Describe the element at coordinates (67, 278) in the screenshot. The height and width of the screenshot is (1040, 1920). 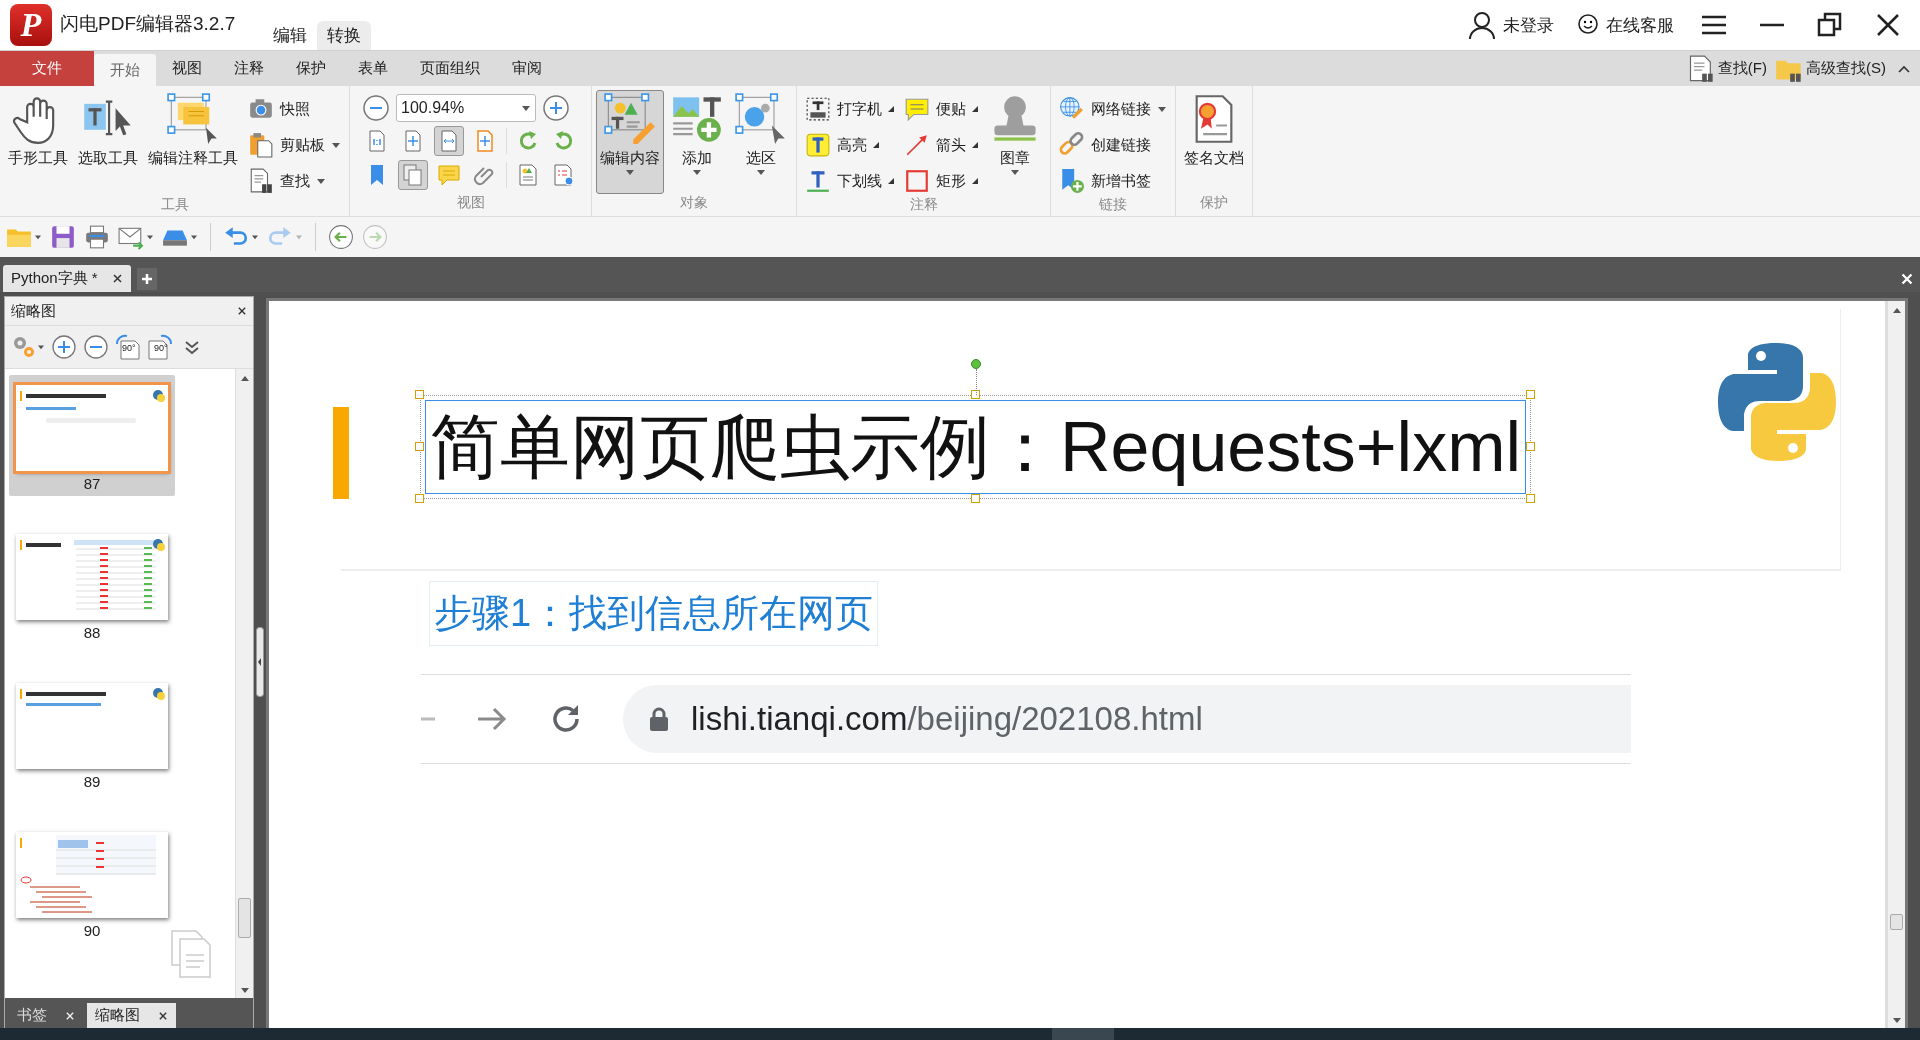
I see `document-tab: Python字典 *` at that location.